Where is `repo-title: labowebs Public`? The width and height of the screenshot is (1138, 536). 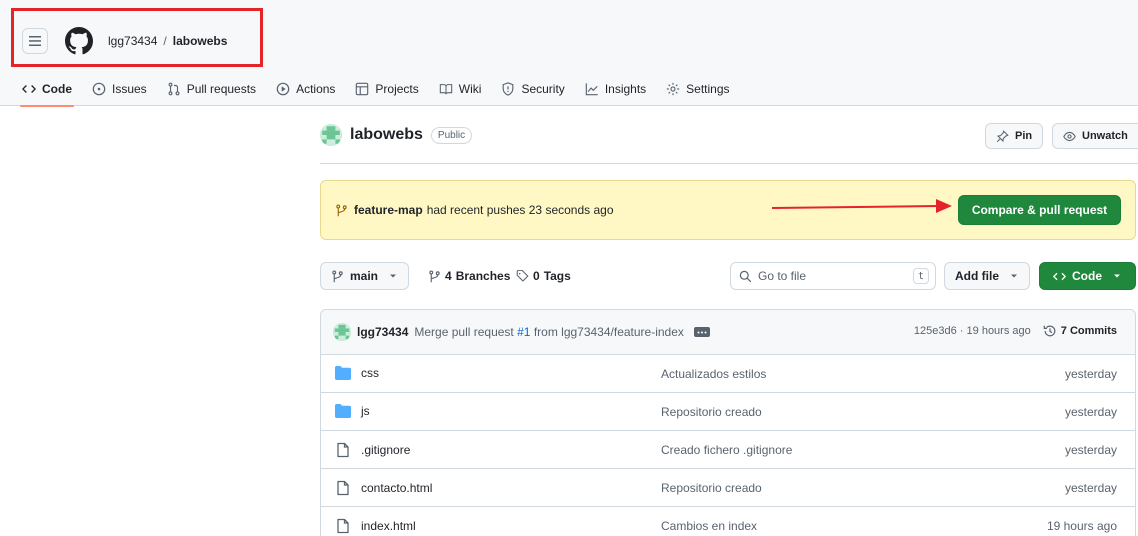
repo-title: labowebs Public is located at coordinates (396, 135).